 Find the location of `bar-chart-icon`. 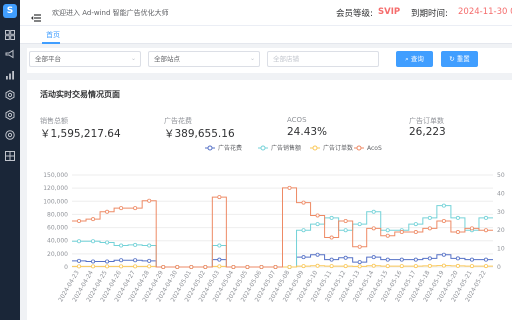

bar-chart-icon is located at coordinates (10, 75).